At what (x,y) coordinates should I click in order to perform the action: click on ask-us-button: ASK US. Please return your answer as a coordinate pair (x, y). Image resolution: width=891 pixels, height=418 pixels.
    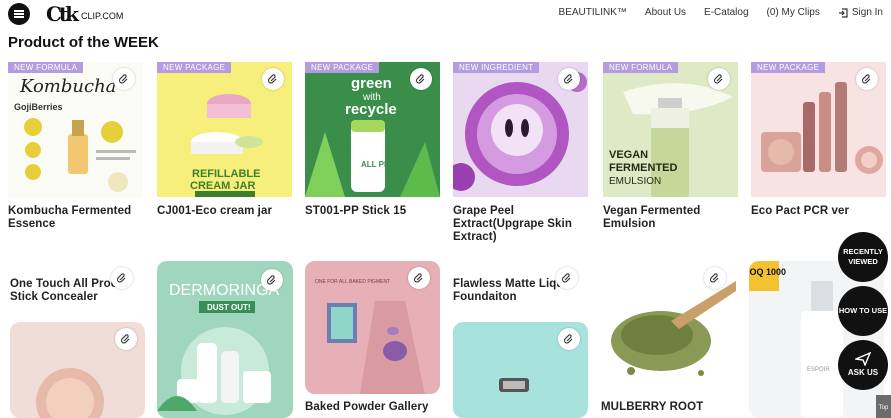
    Looking at the image, I should click on (863, 365).